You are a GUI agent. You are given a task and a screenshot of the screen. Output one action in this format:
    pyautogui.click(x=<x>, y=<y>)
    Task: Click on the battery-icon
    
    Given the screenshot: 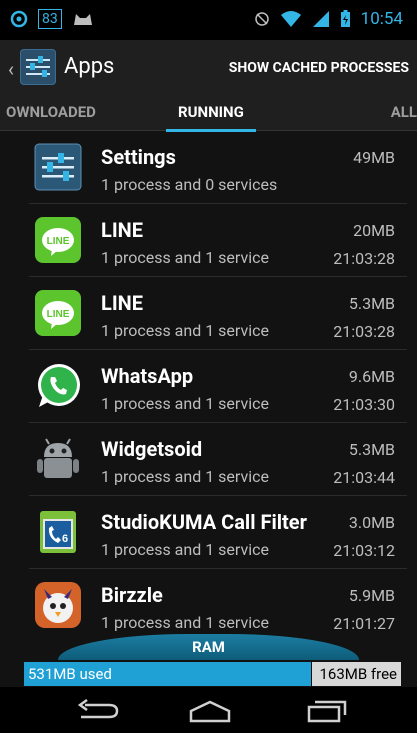 What is the action you would take?
    pyautogui.click(x=345, y=19)
    